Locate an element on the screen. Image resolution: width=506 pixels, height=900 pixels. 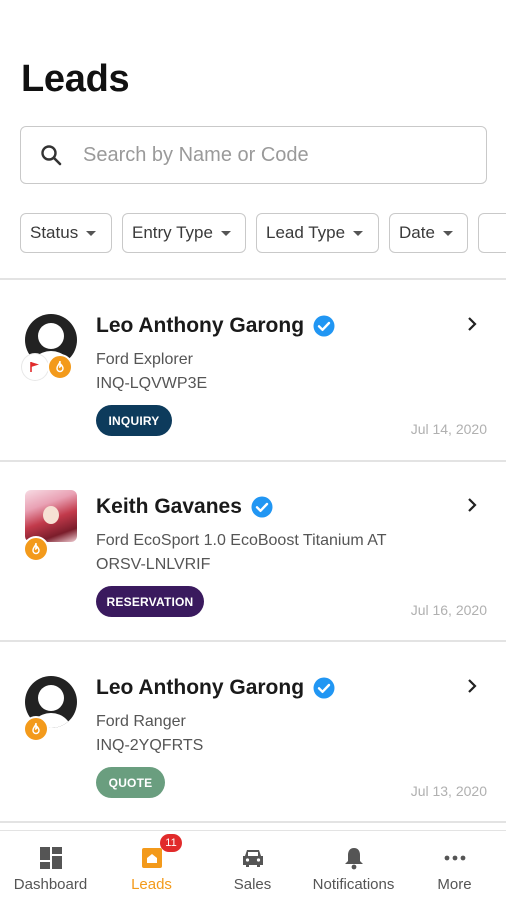
notification-count-badge: 11 is located at coordinates (171, 843).